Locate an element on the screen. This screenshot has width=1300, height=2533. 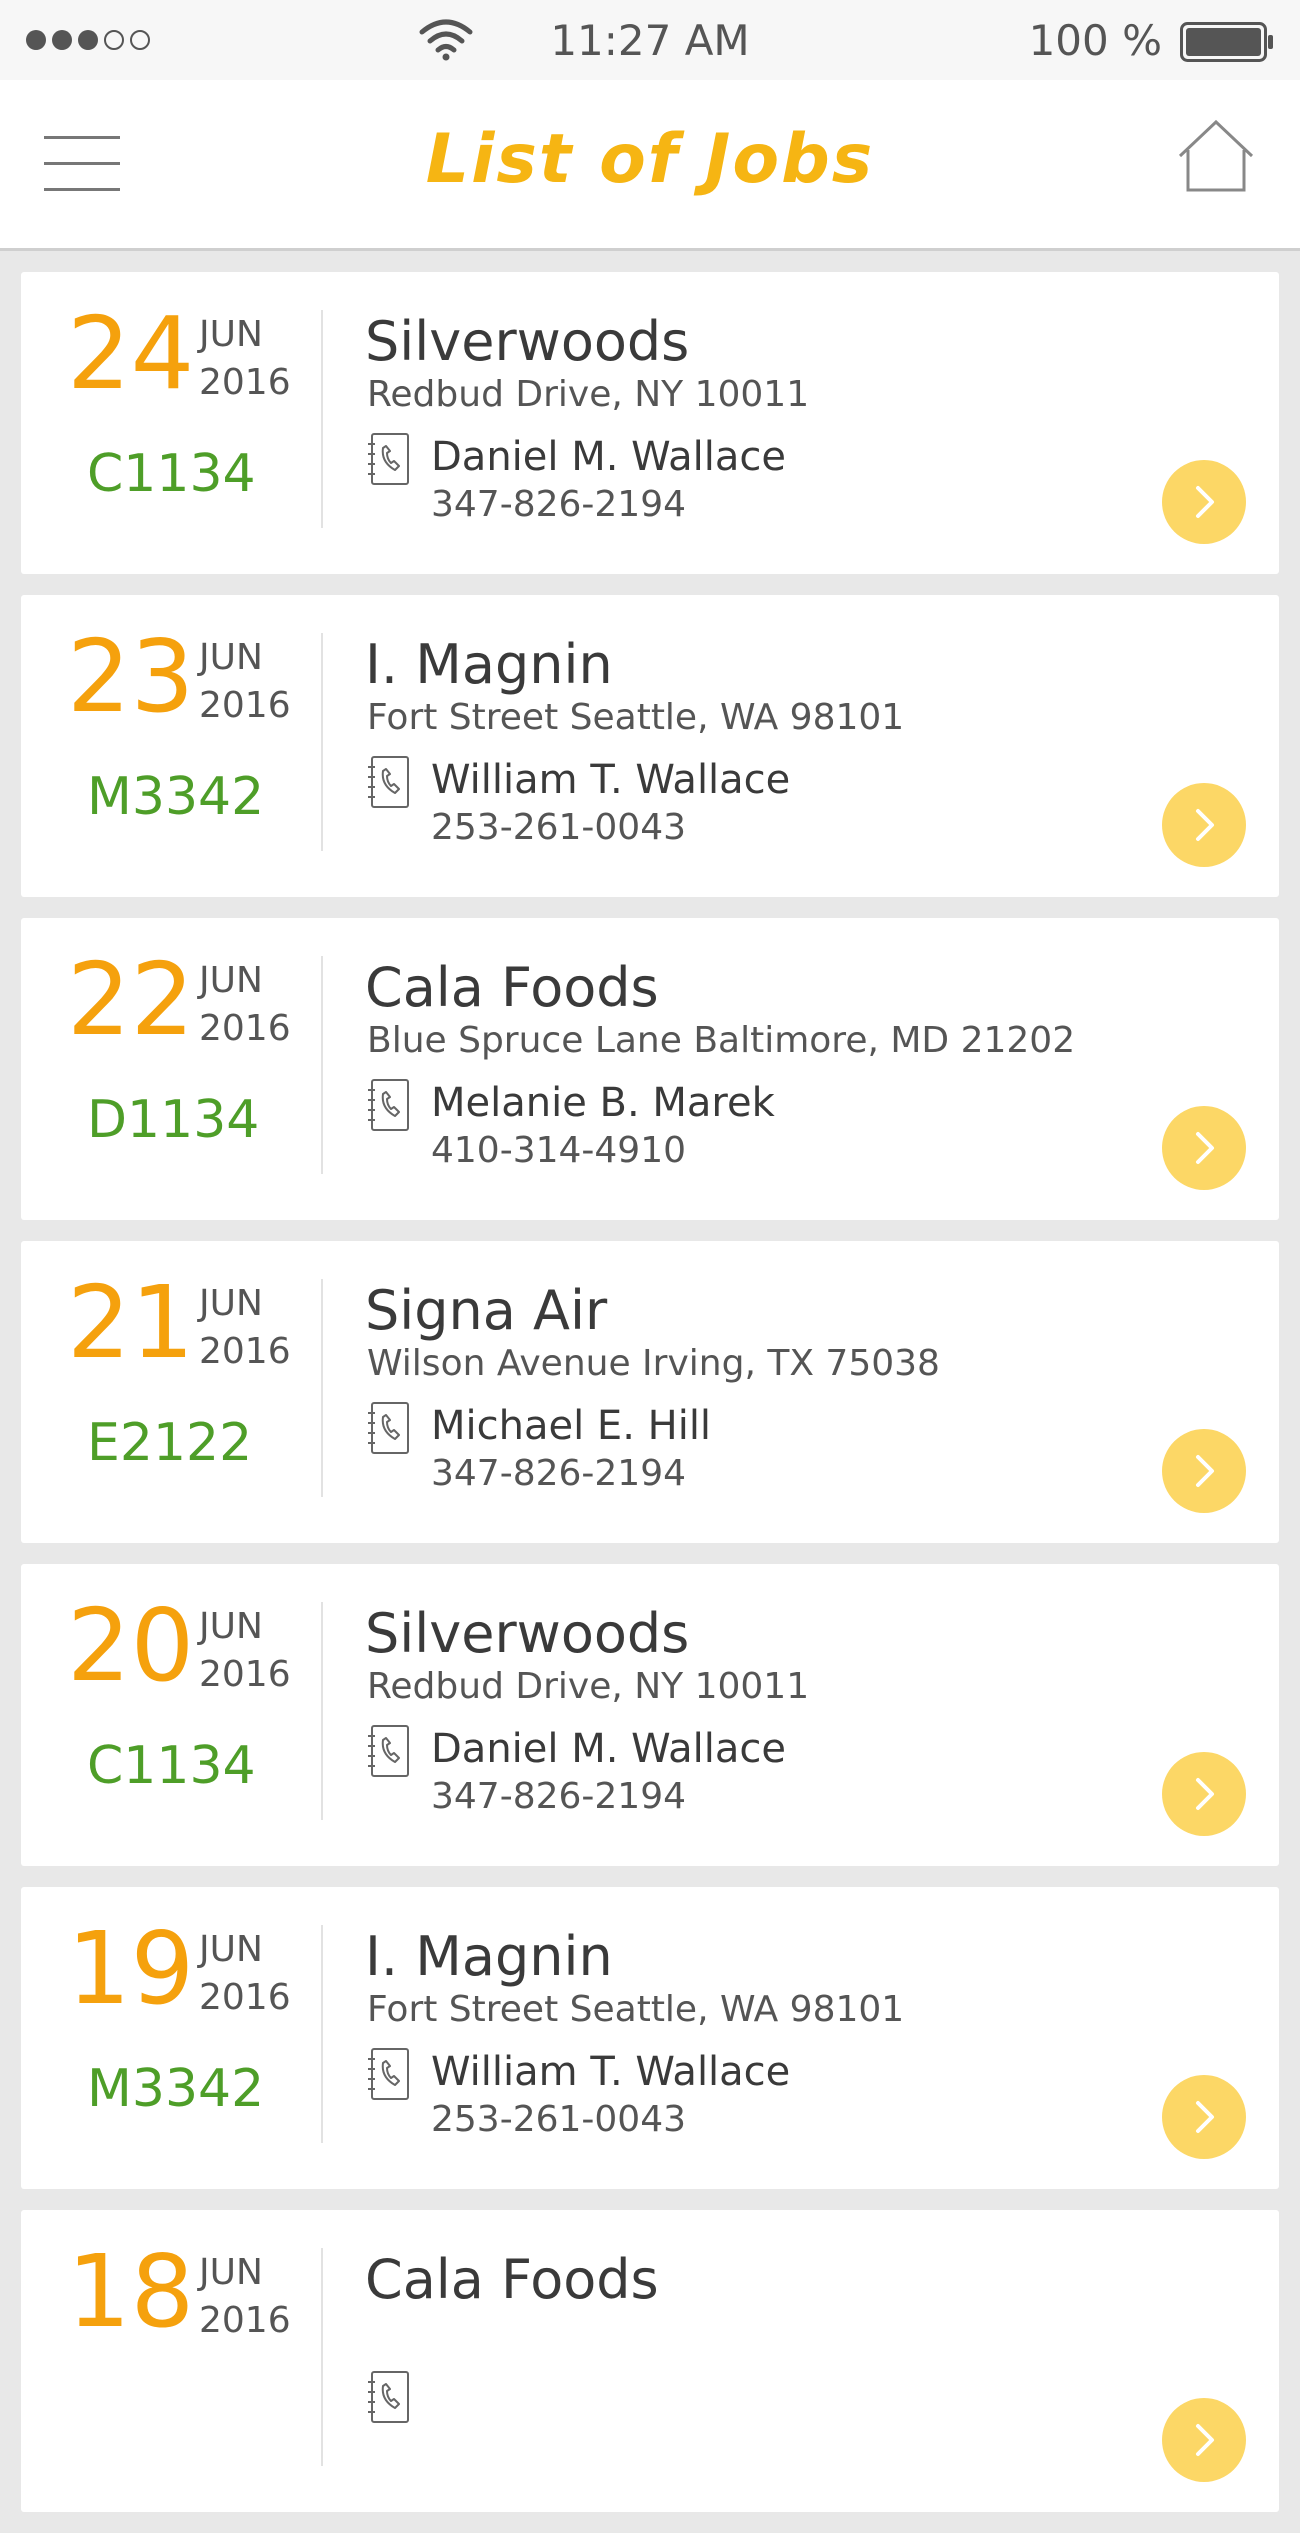
job-day: 24 is located at coordinates (131, 353).